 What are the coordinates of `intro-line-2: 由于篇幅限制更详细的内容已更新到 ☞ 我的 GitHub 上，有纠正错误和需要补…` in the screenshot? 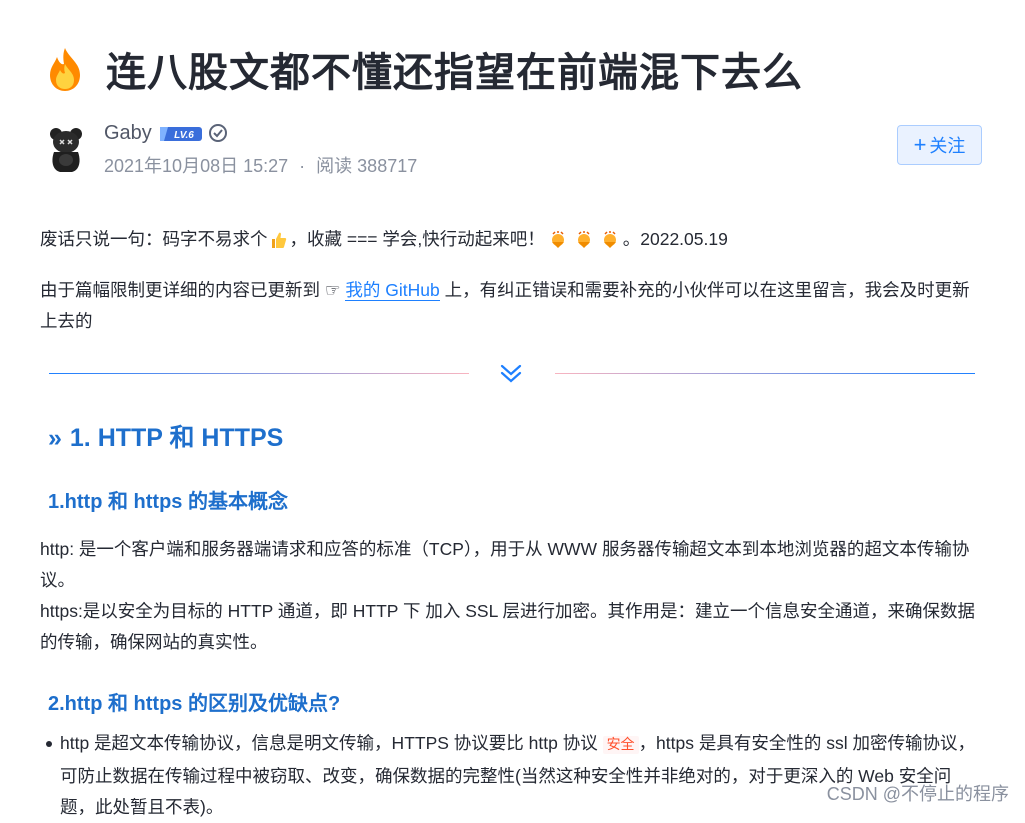 It's located at (510, 306).